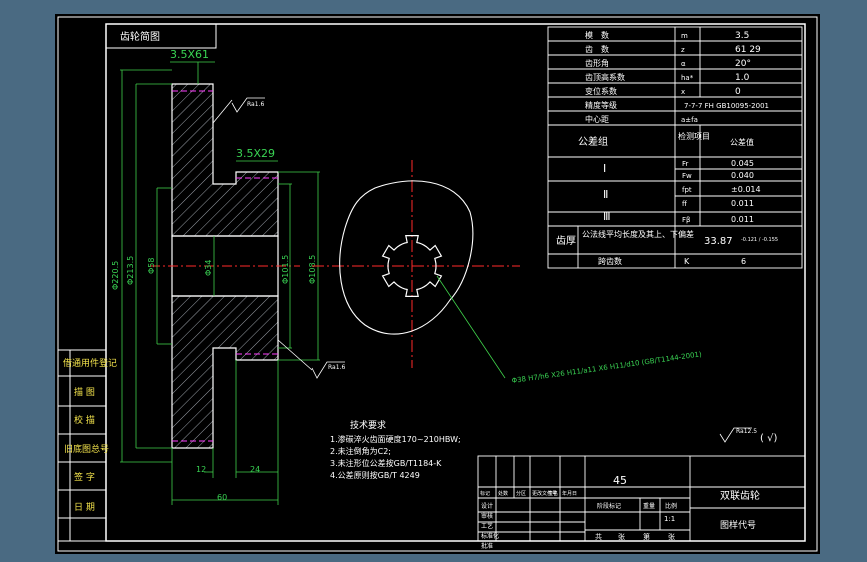 This screenshot has height=562, width=867. What do you see at coordinates (487, 516) in the screenshot?
I see `tb-role-label-1: 审核` at bounding box center [487, 516].